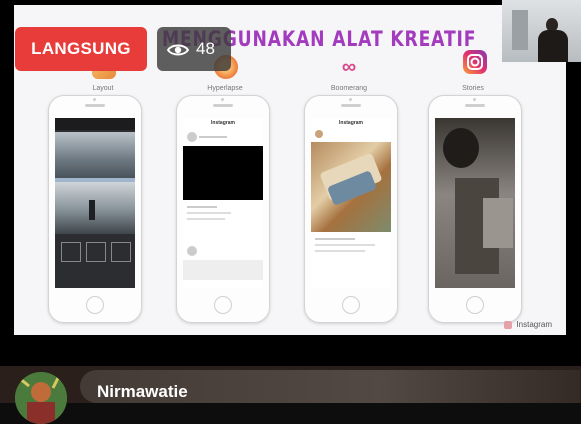  Describe the element at coordinates (349, 67) in the screenshot. I see `boomerang-app-icon: ∞` at that location.